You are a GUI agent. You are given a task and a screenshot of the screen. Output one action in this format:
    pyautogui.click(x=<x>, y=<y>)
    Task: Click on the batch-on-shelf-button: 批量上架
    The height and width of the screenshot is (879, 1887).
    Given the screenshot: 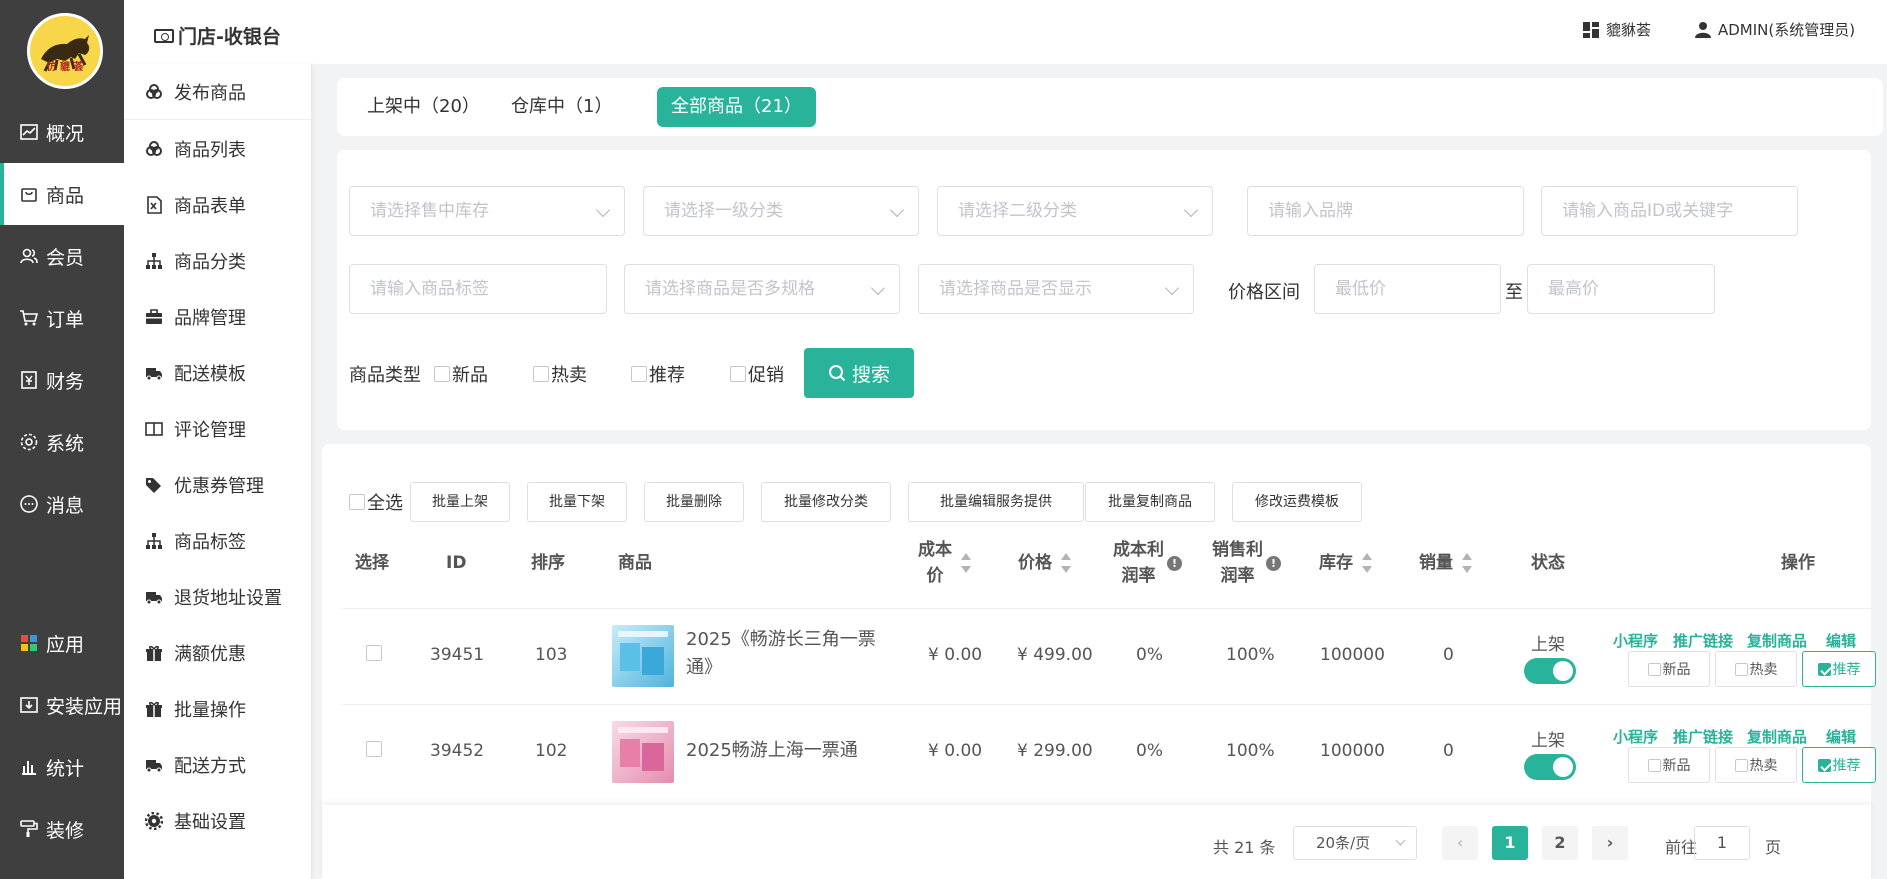 What is the action you would take?
    pyautogui.click(x=460, y=502)
    